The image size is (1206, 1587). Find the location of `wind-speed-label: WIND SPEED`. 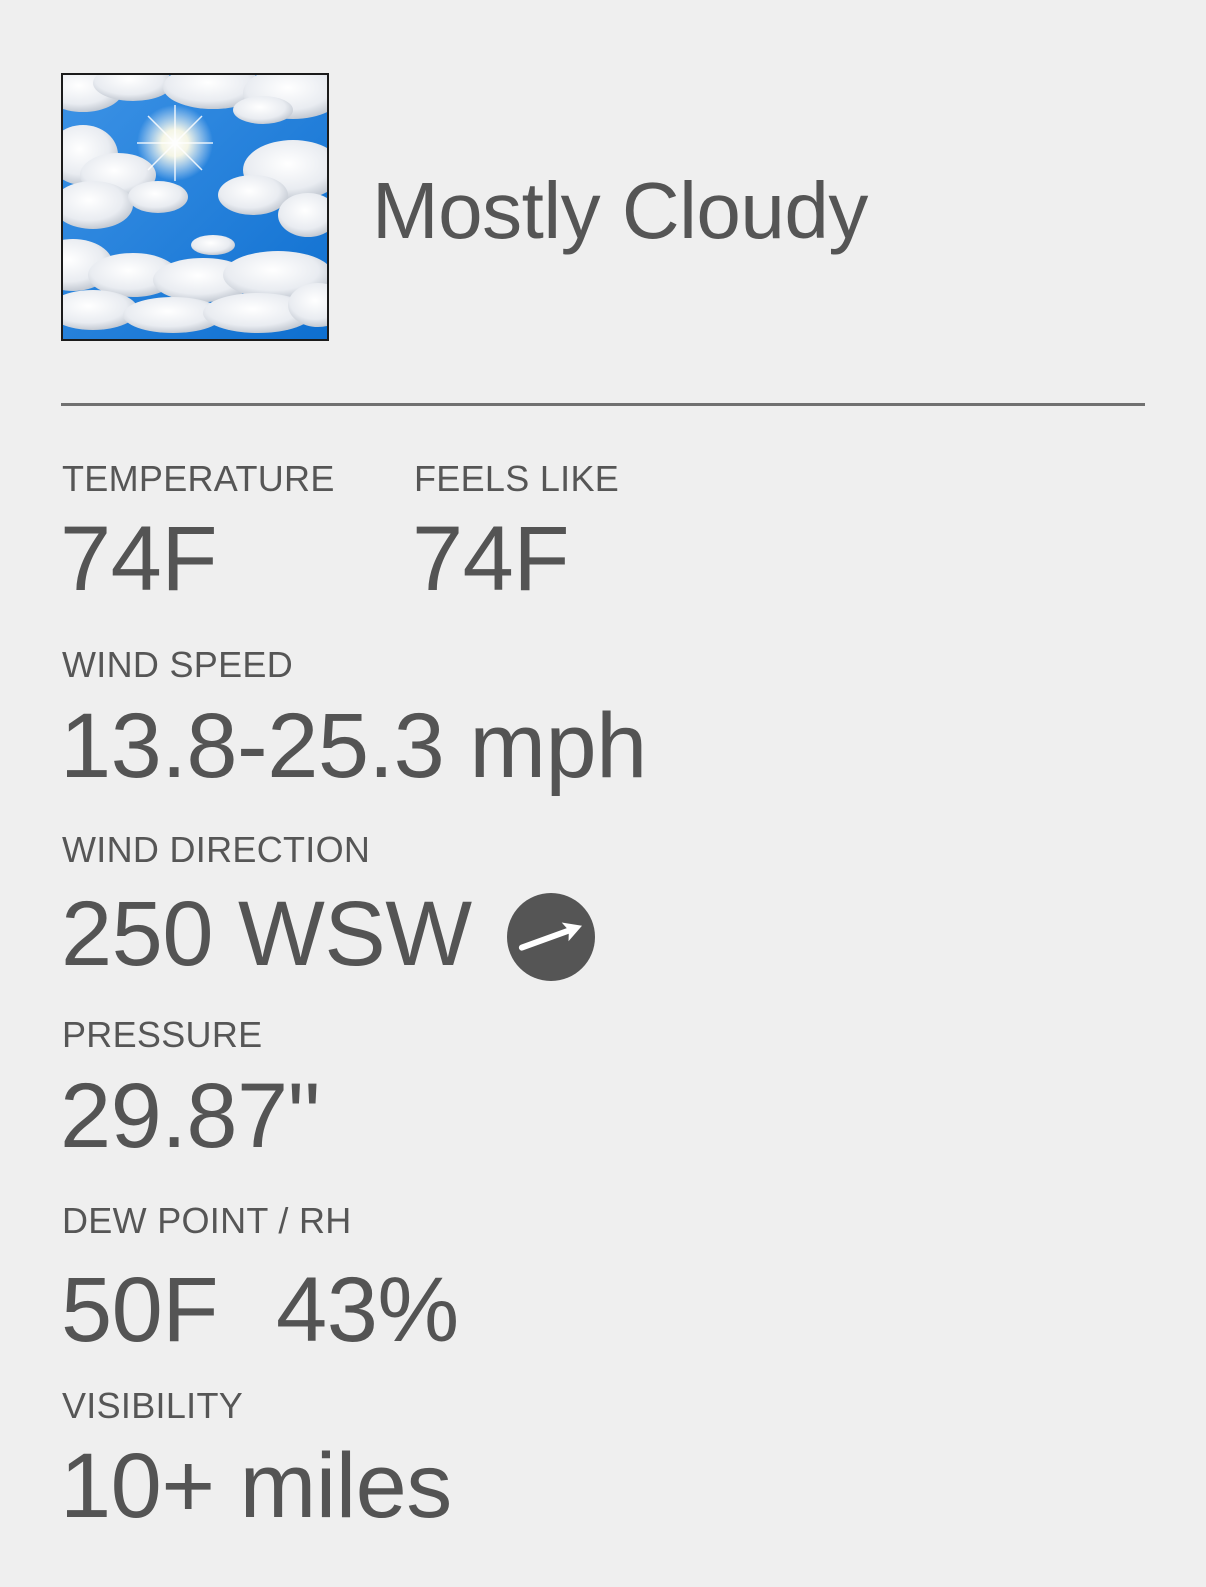

wind-speed-label: WIND SPEED is located at coordinates (178, 664).